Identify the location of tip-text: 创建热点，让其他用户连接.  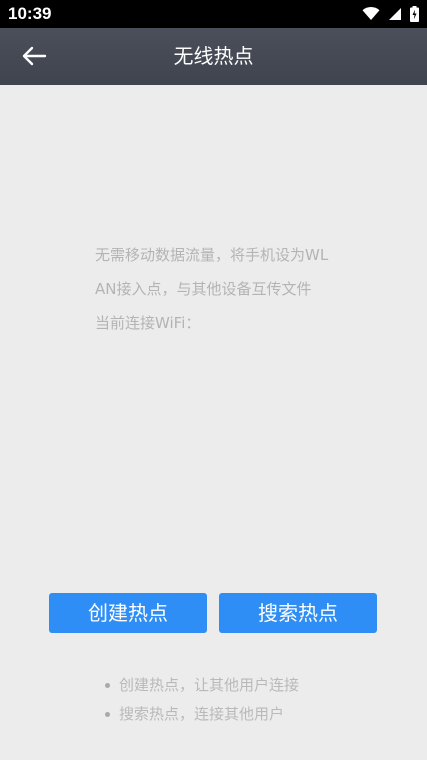
(209, 685).